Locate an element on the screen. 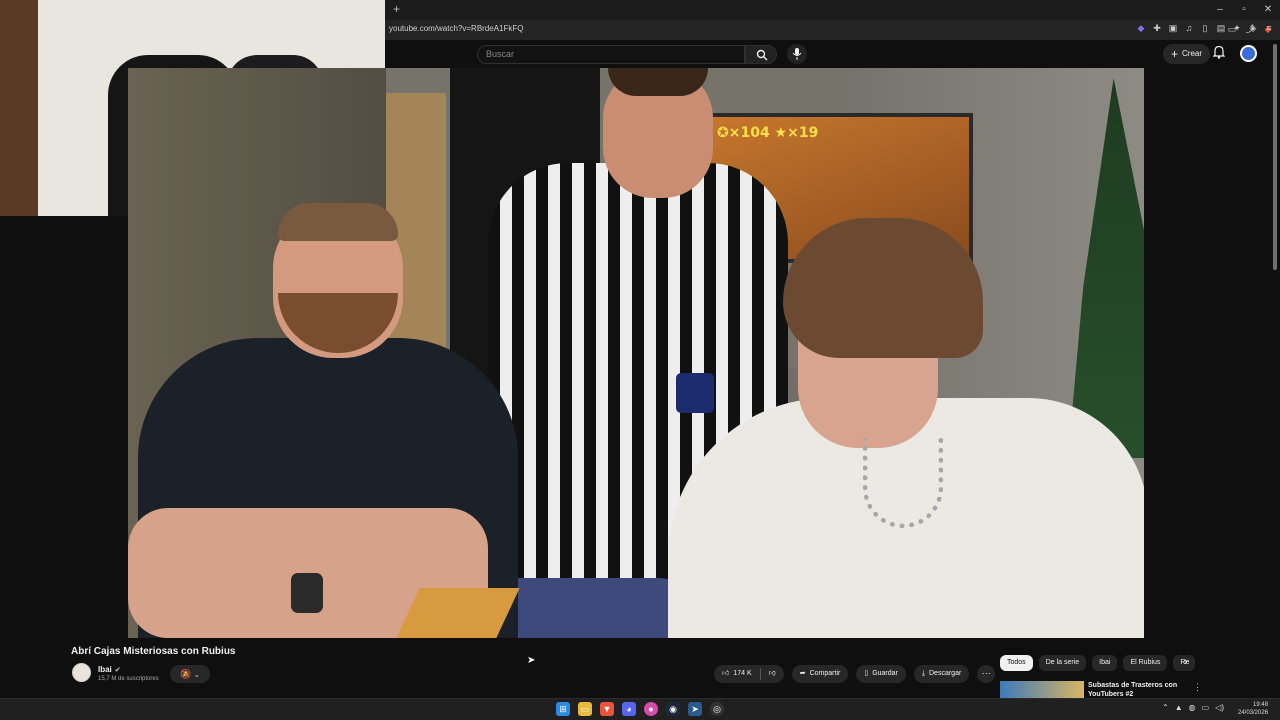  right-person-hair is located at coordinates (883, 288).